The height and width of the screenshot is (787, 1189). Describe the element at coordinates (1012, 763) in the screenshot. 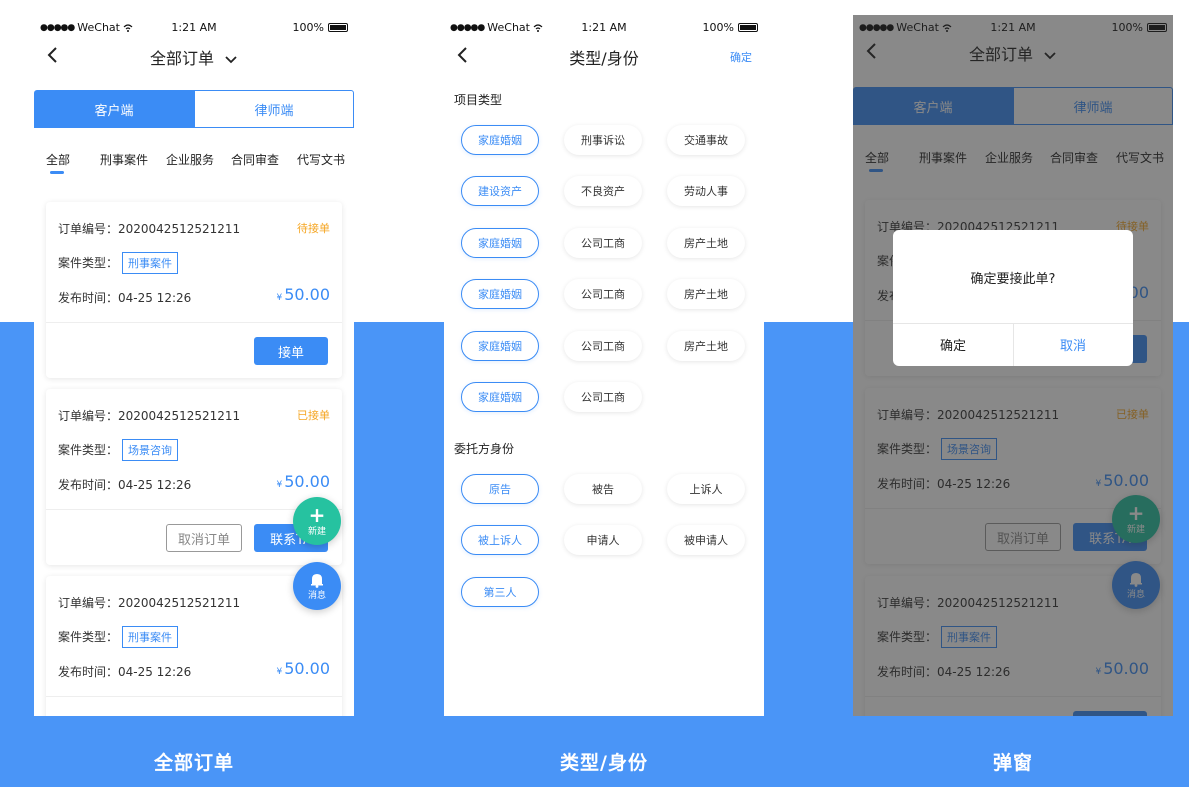

I see `caption-dialog: 弹窗` at that location.